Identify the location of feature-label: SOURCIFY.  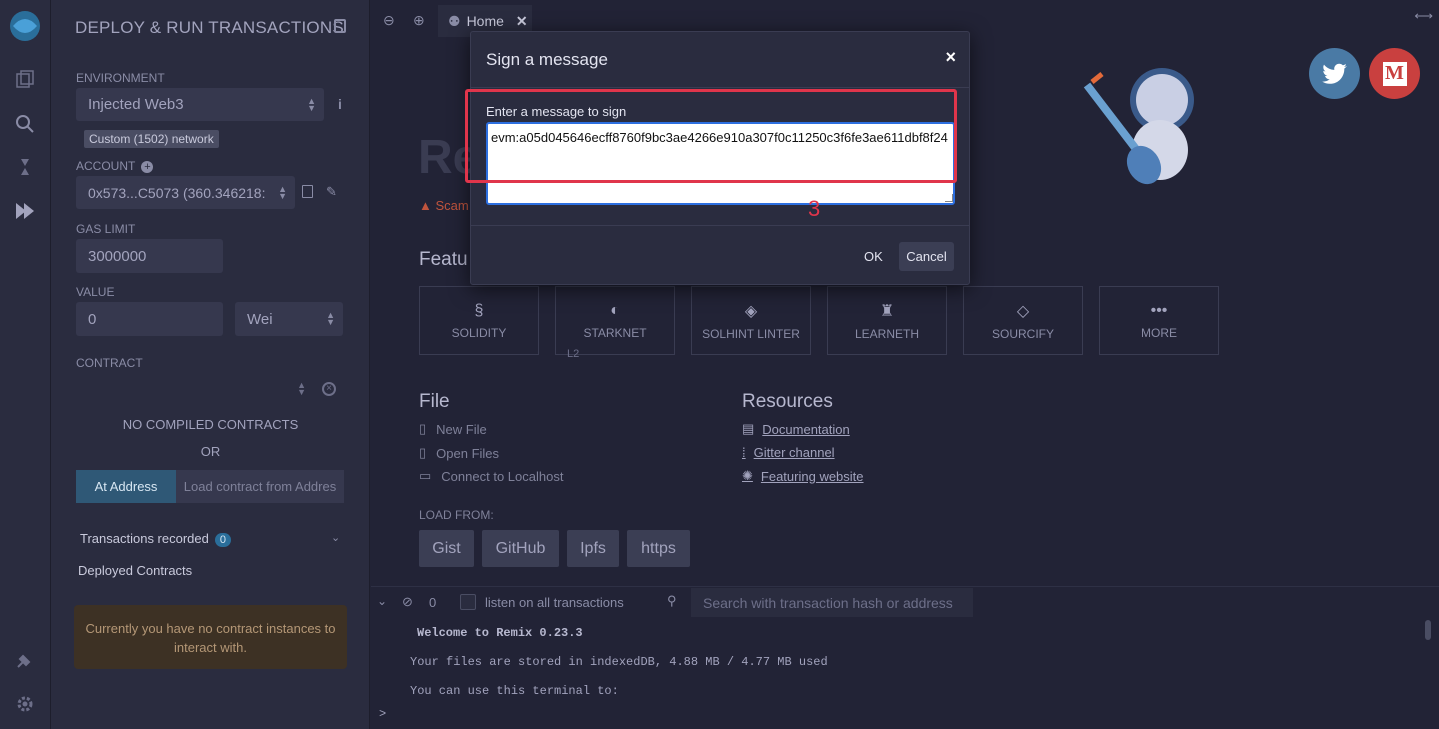
(1022, 333).